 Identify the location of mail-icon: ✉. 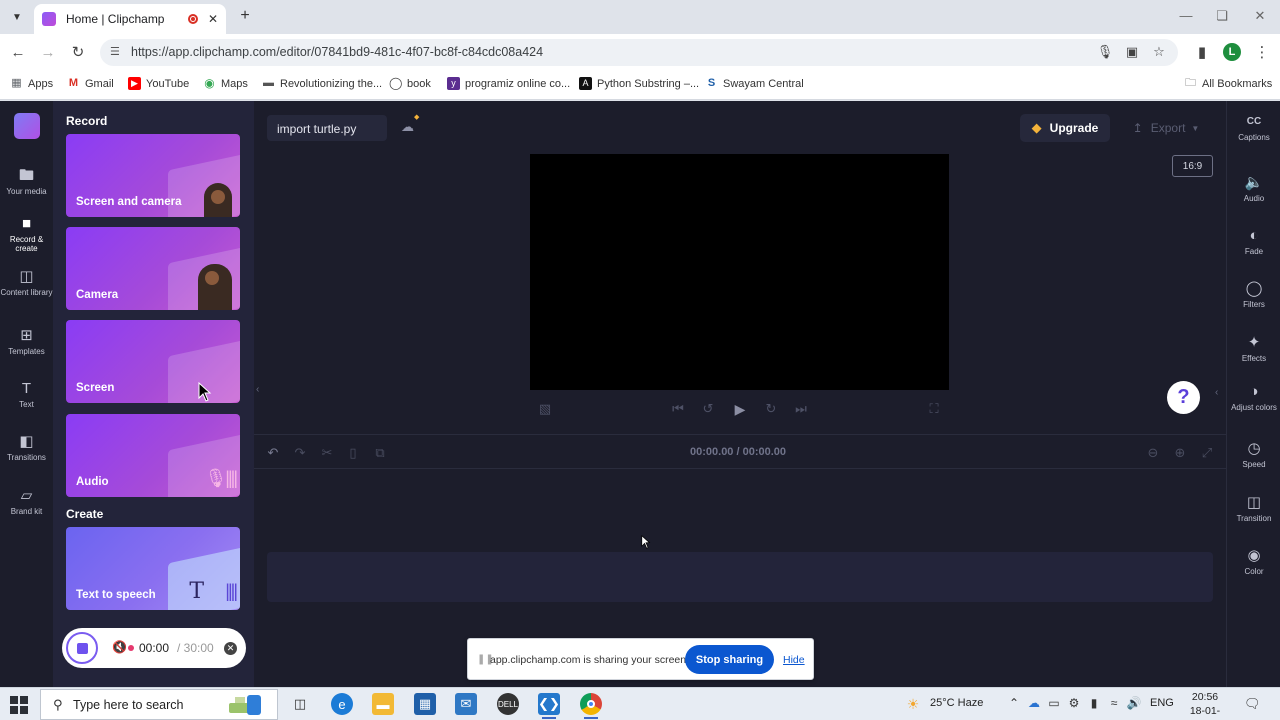
(466, 704).